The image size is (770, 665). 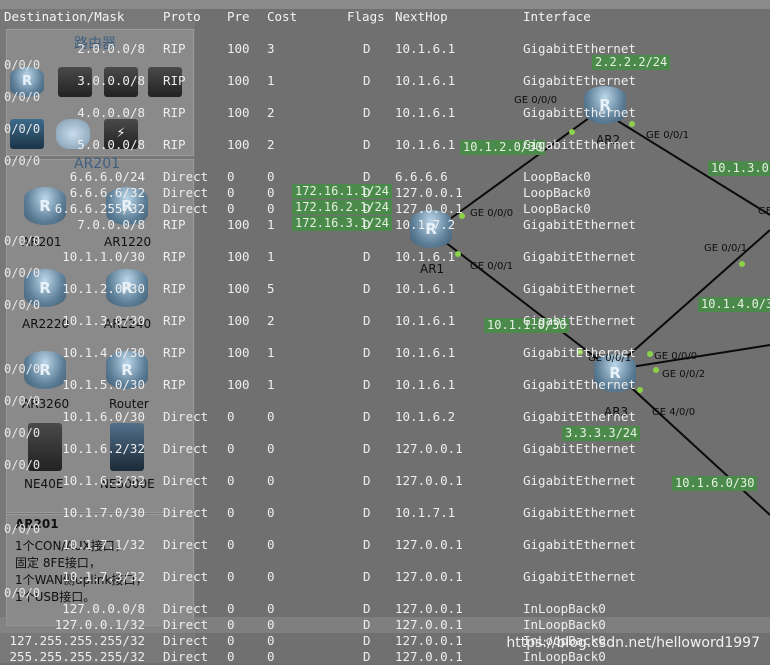 What do you see at coordinates (103, 480) in the screenshot?
I see `rt-cell-dest: 10.1.6.3/32` at bounding box center [103, 480].